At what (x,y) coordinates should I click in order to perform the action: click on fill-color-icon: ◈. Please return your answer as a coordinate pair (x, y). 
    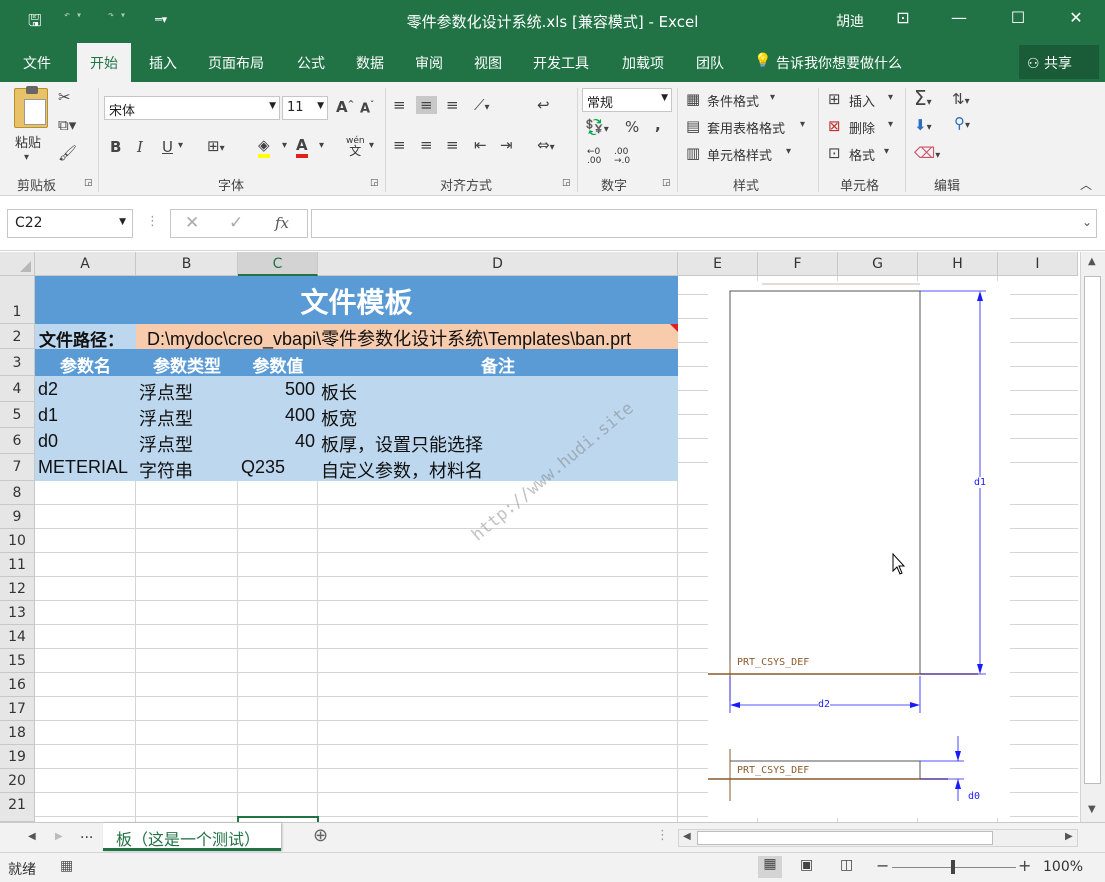
    Looking at the image, I should click on (264, 147).